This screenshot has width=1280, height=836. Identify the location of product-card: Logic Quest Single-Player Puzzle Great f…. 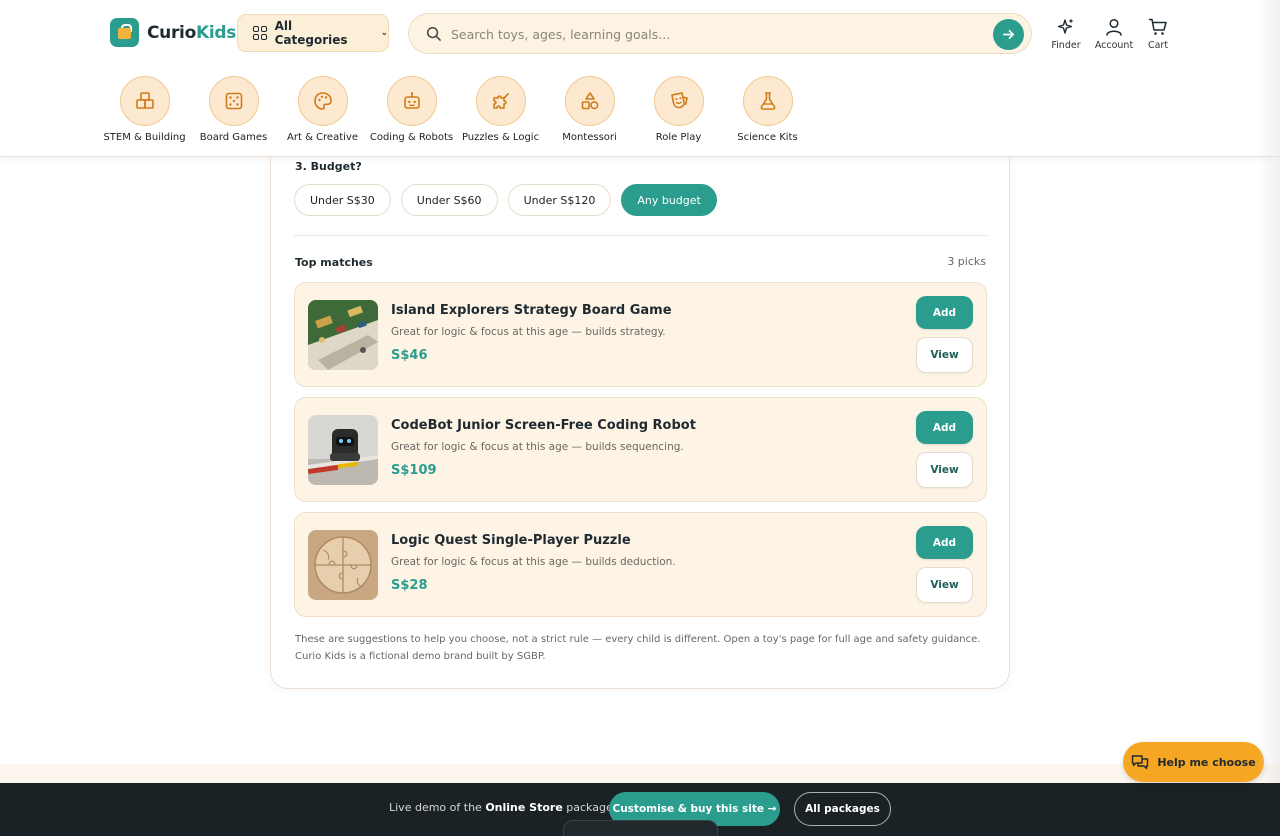
(640, 564).